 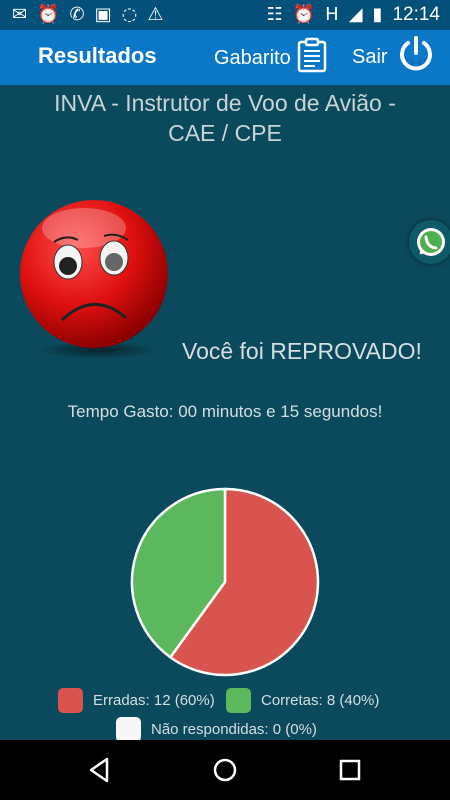 What do you see at coordinates (103, 14) in the screenshot?
I see `image-icon: ▣` at bounding box center [103, 14].